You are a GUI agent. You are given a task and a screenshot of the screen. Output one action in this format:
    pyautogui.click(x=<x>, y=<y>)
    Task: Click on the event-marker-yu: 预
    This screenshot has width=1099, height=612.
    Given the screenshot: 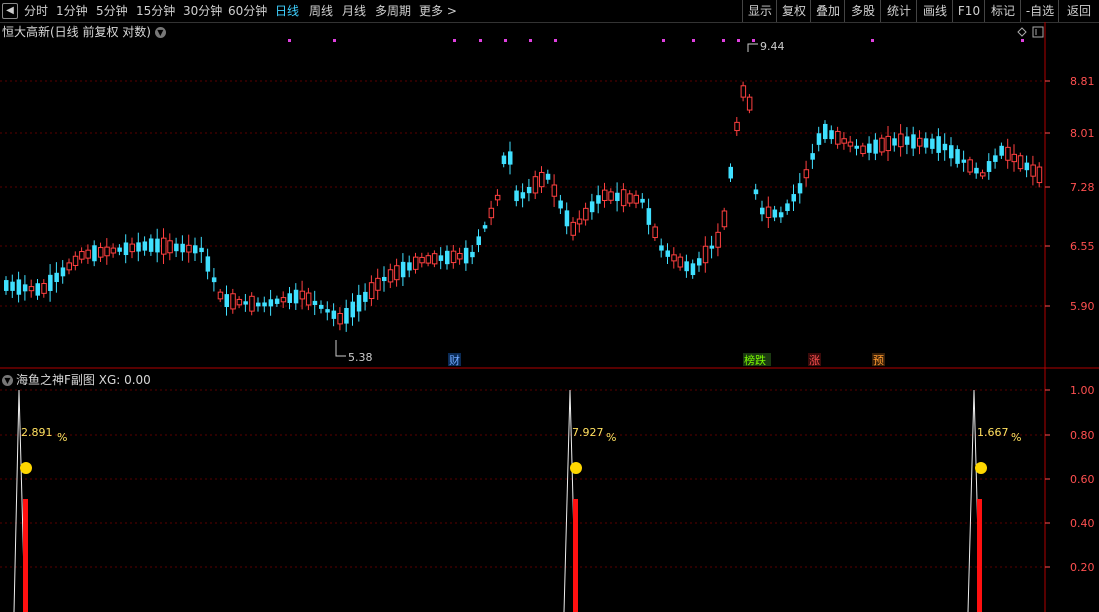 What is the action you would take?
    pyautogui.click(x=878, y=360)
    